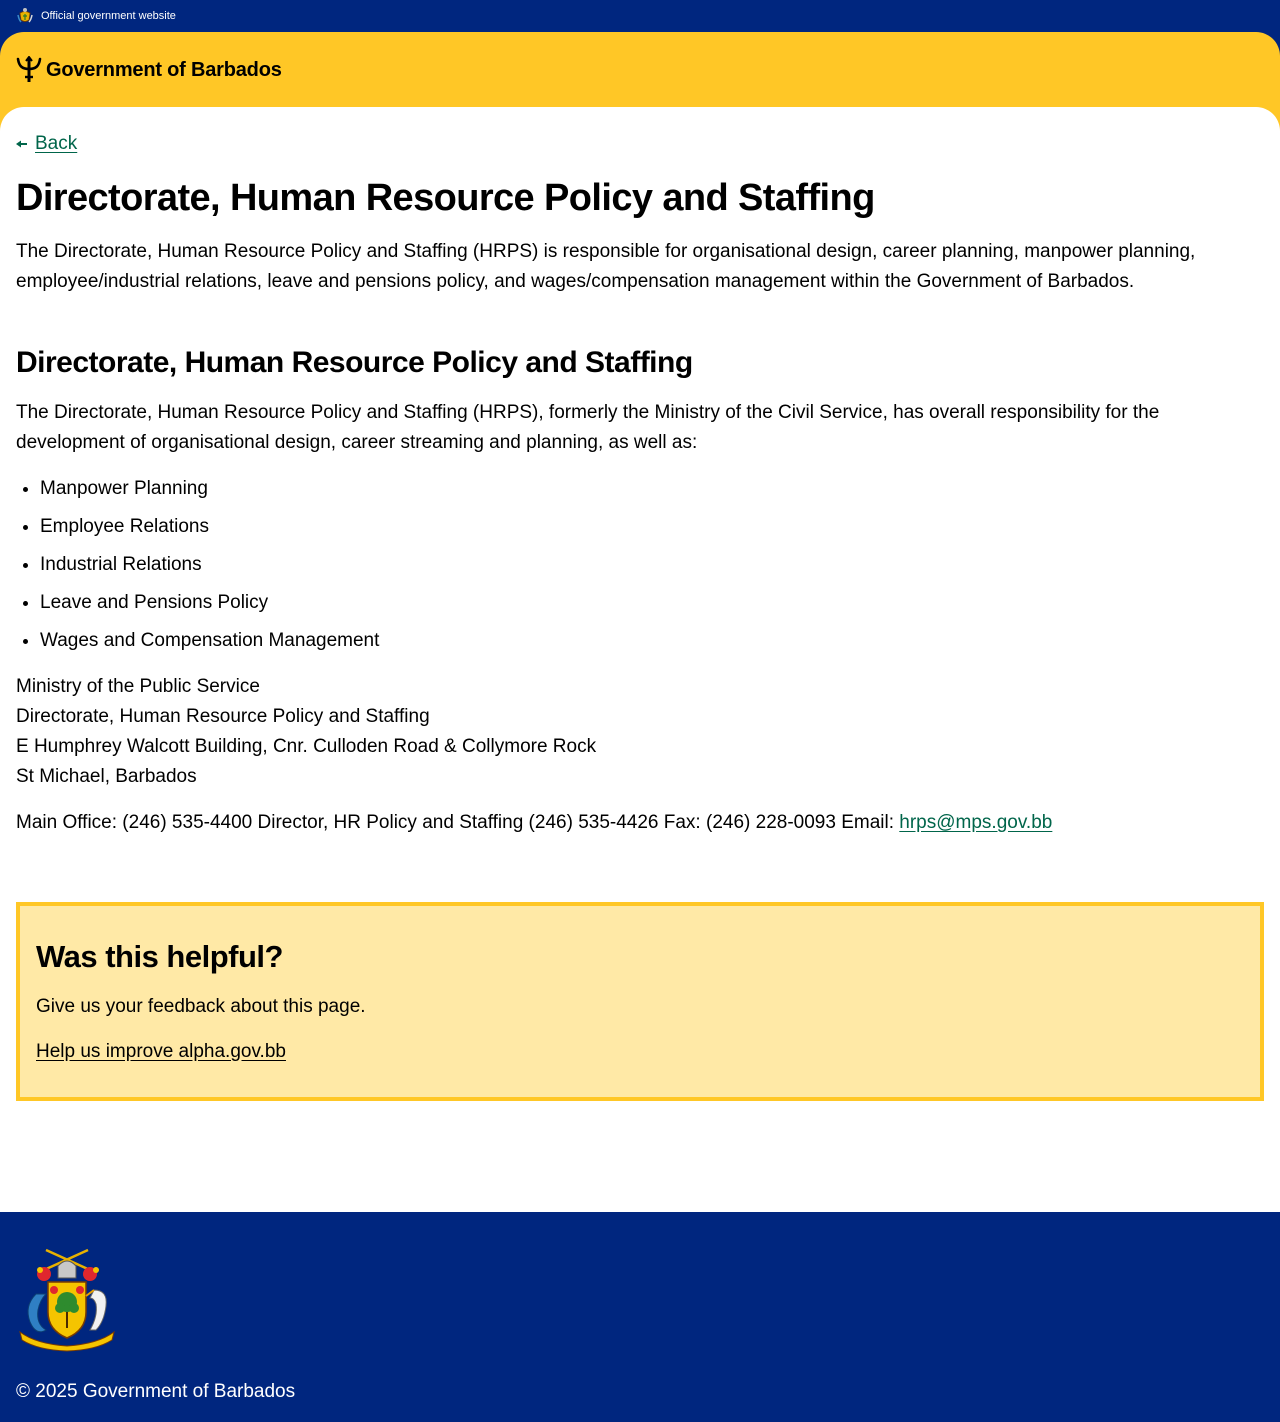  I want to click on feedback-text: Give us your feedback about this page., so click(201, 1006).